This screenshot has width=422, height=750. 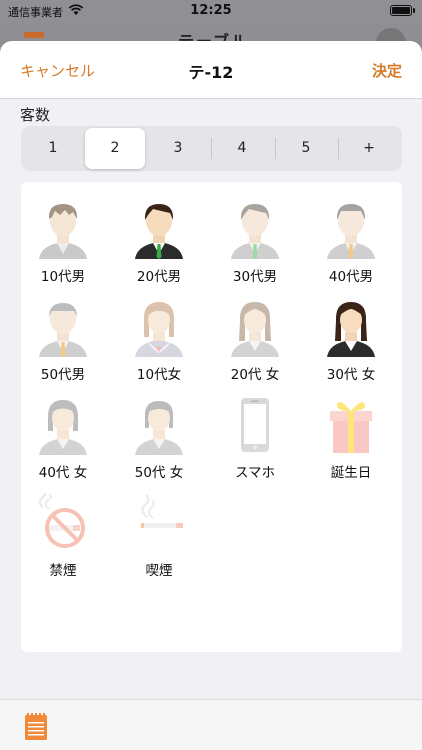 I want to click on attribute-label: スマホ, so click(x=255, y=473).